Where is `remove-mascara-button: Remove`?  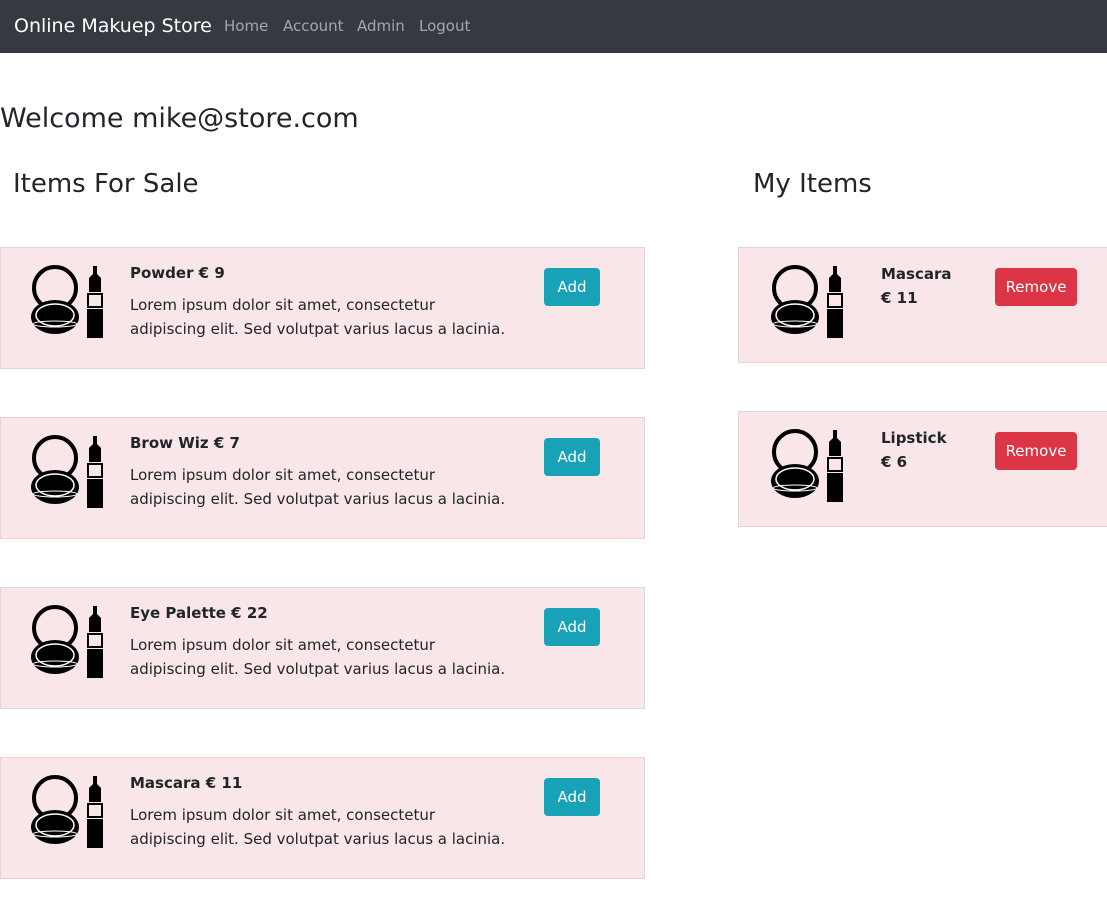
remove-mascara-button: Remove is located at coordinates (1036, 287).